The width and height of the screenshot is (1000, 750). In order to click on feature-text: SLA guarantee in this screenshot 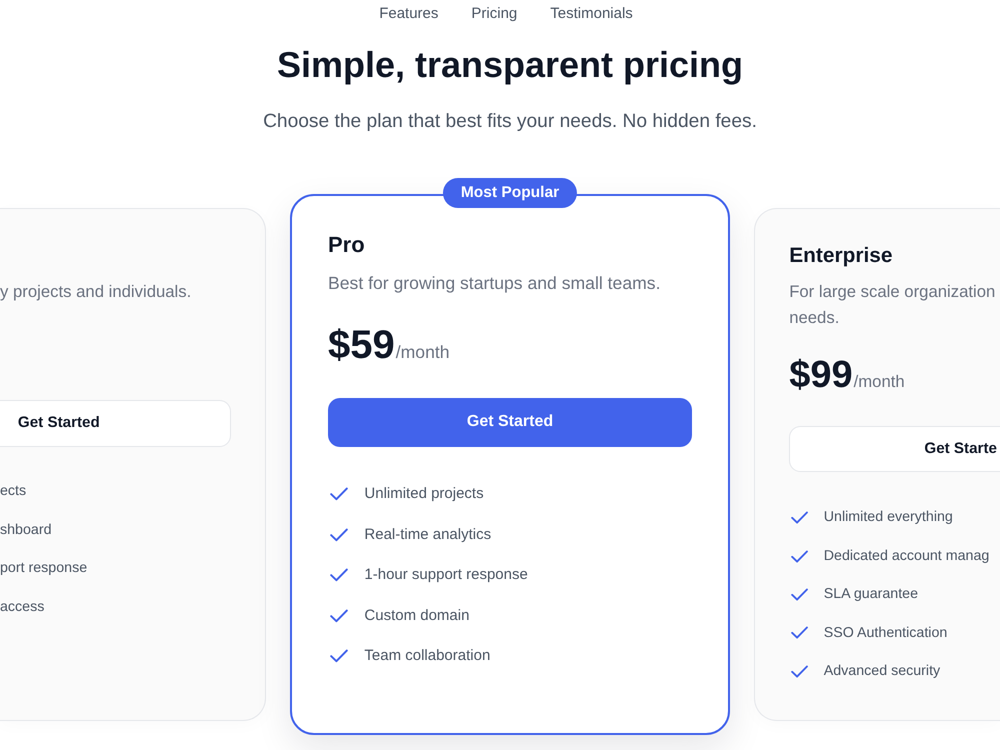, I will do `click(871, 594)`.